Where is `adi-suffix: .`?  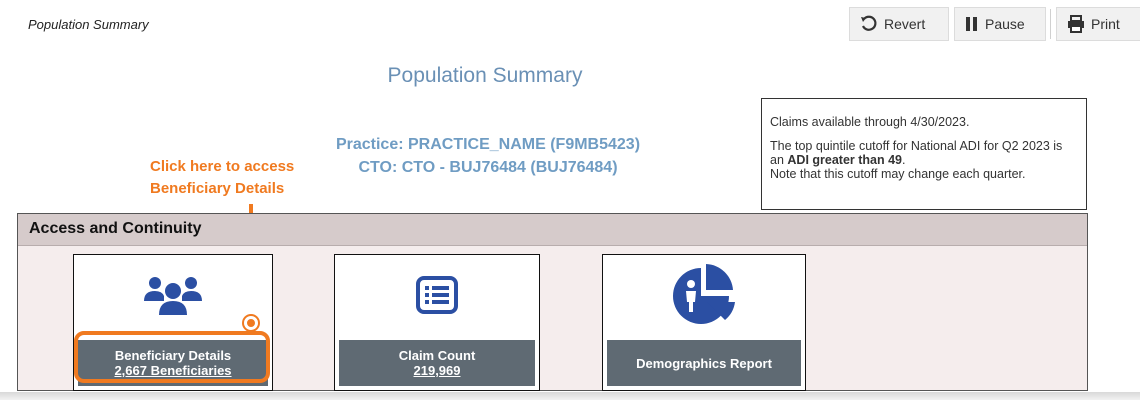 adi-suffix: . is located at coordinates (904, 160).